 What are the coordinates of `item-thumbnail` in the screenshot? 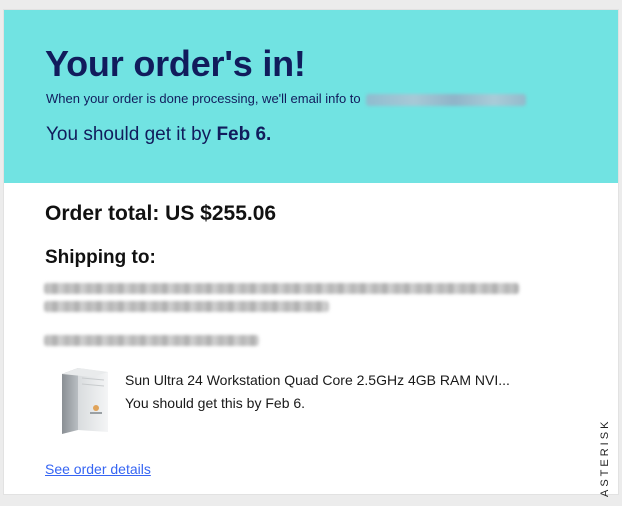 It's located at (83, 401).